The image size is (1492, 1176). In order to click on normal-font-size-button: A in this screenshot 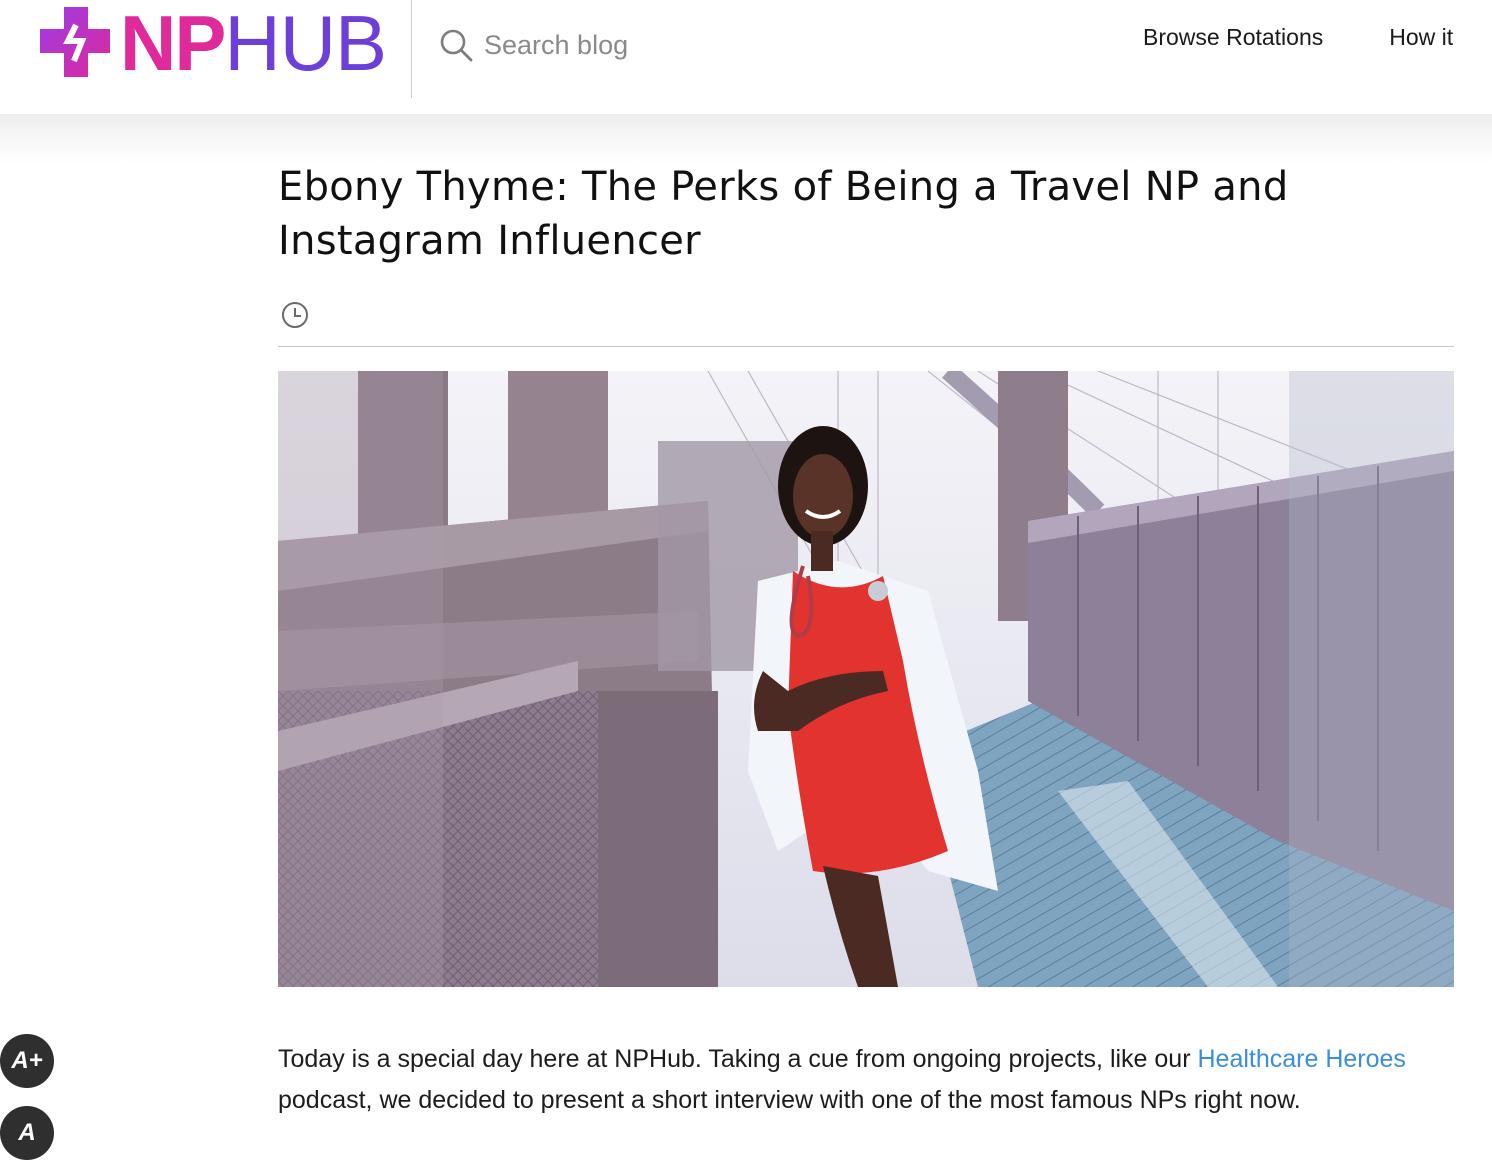, I will do `click(27, 1133)`.